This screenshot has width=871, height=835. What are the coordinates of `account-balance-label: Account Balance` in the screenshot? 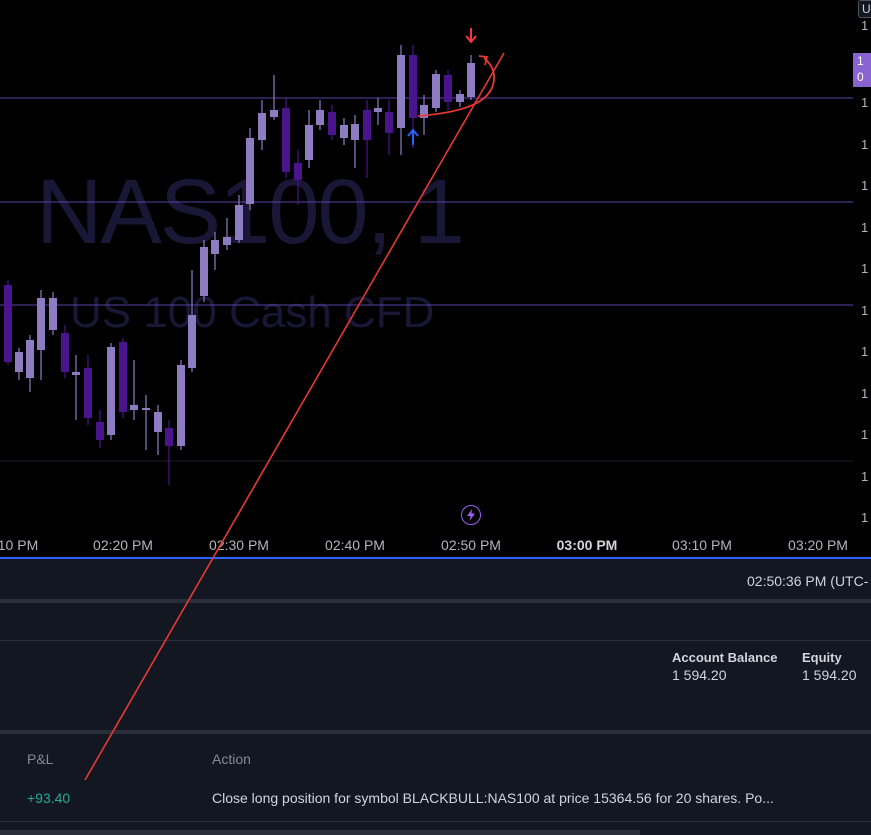 It's located at (725, 657).